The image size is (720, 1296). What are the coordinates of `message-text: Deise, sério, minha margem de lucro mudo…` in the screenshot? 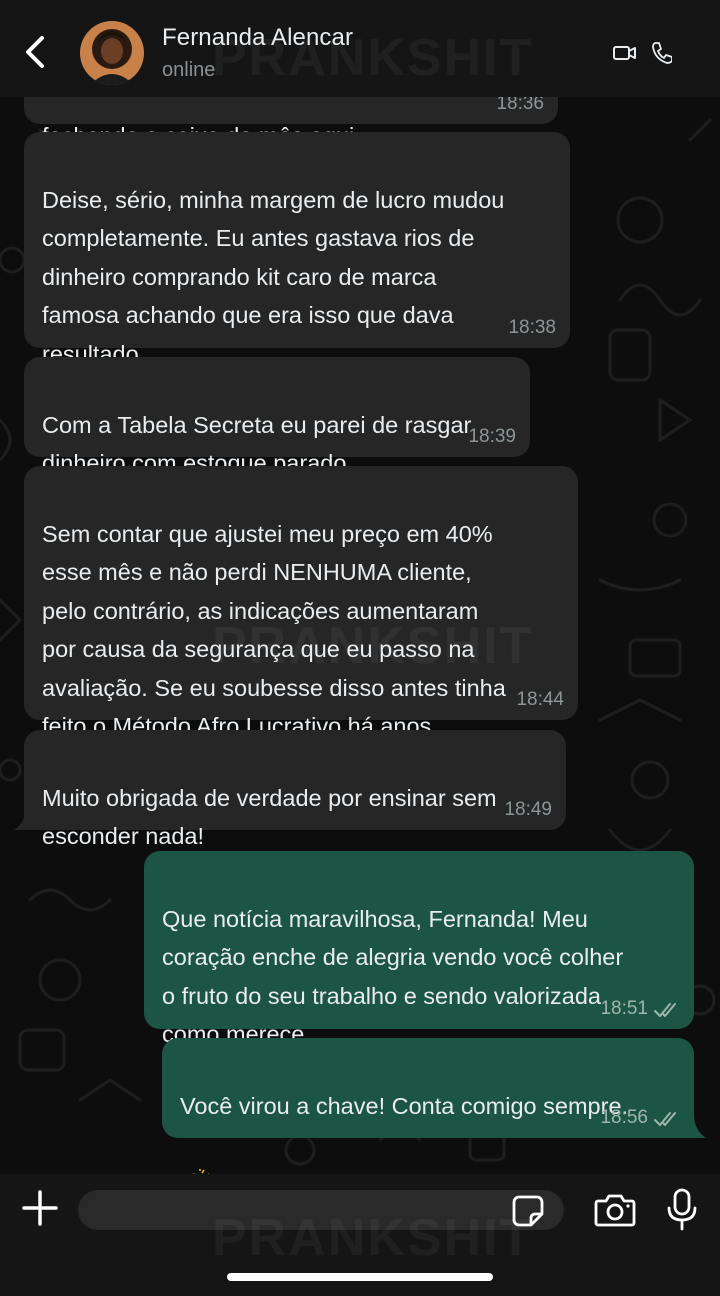 It's located at (273, 276).